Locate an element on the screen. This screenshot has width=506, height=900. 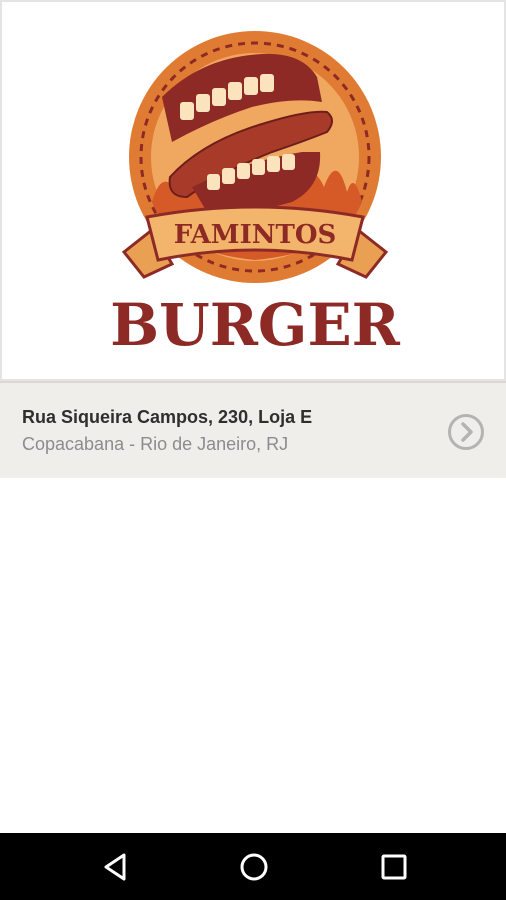
recents-square-icon is located at coordinates (394, 867).